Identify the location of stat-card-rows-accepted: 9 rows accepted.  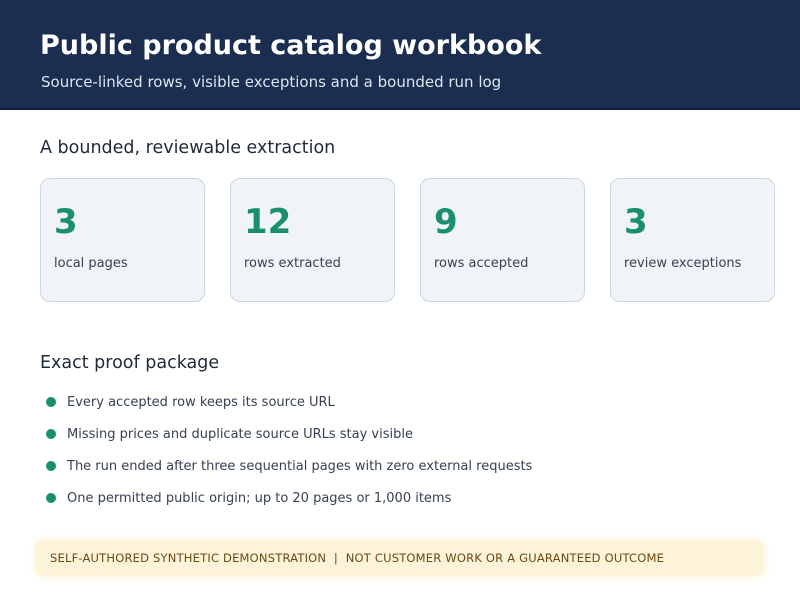
(502, 240).